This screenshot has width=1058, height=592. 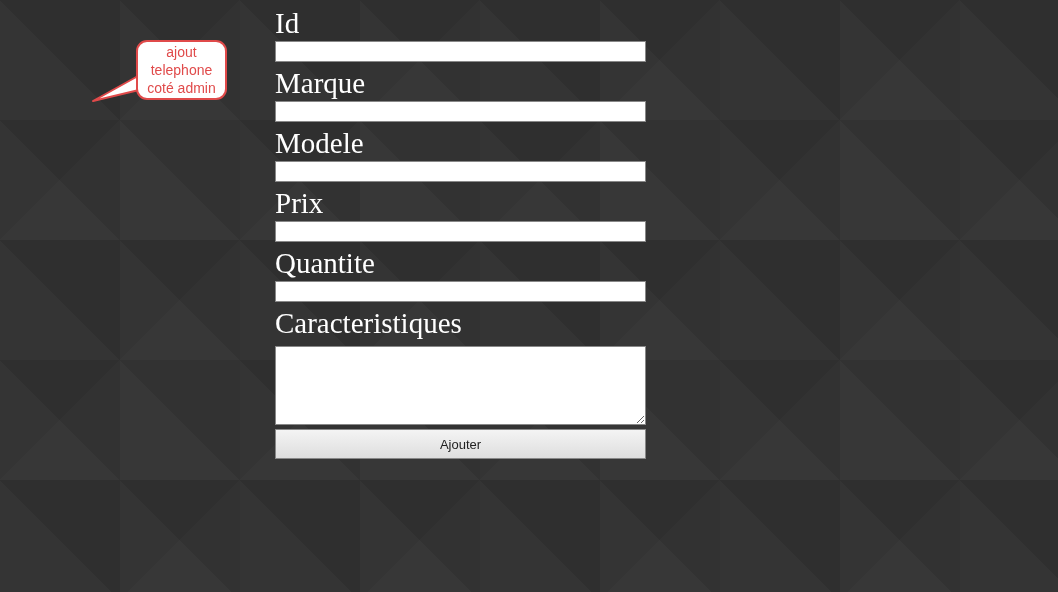 I want to click on field-label: Id, so click(x=288, y=23).